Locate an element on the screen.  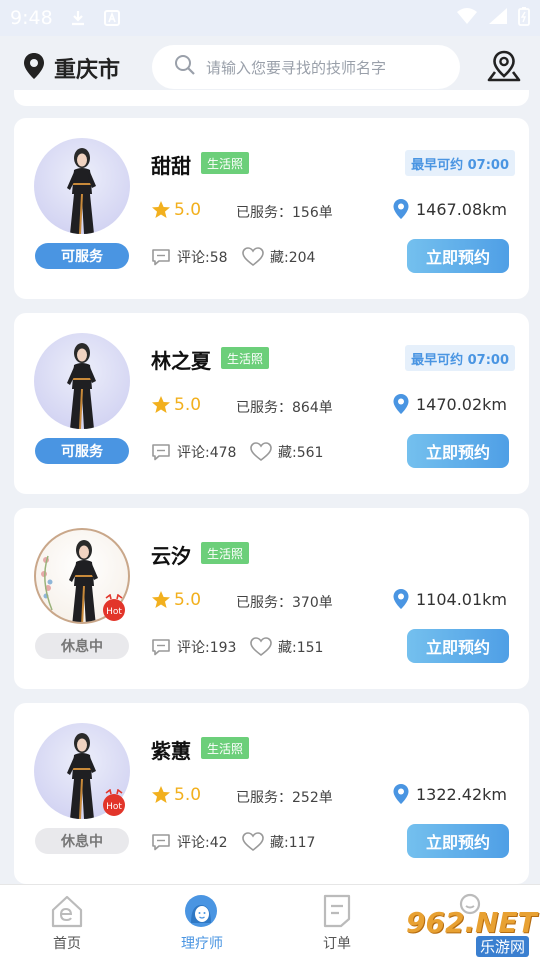
map-pin-icon is located at coordinates (504, 66).